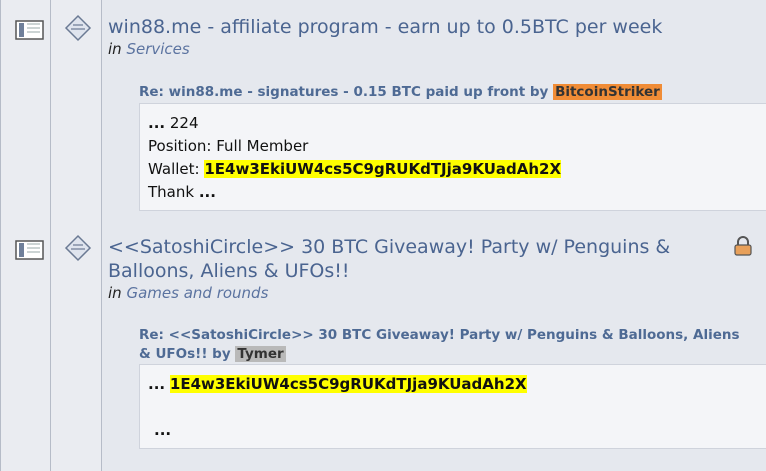 The image size is (766, 471). Describe the element at coordinates (25, 349) in the screenshot. I see `topic-icon-cell` at that location.